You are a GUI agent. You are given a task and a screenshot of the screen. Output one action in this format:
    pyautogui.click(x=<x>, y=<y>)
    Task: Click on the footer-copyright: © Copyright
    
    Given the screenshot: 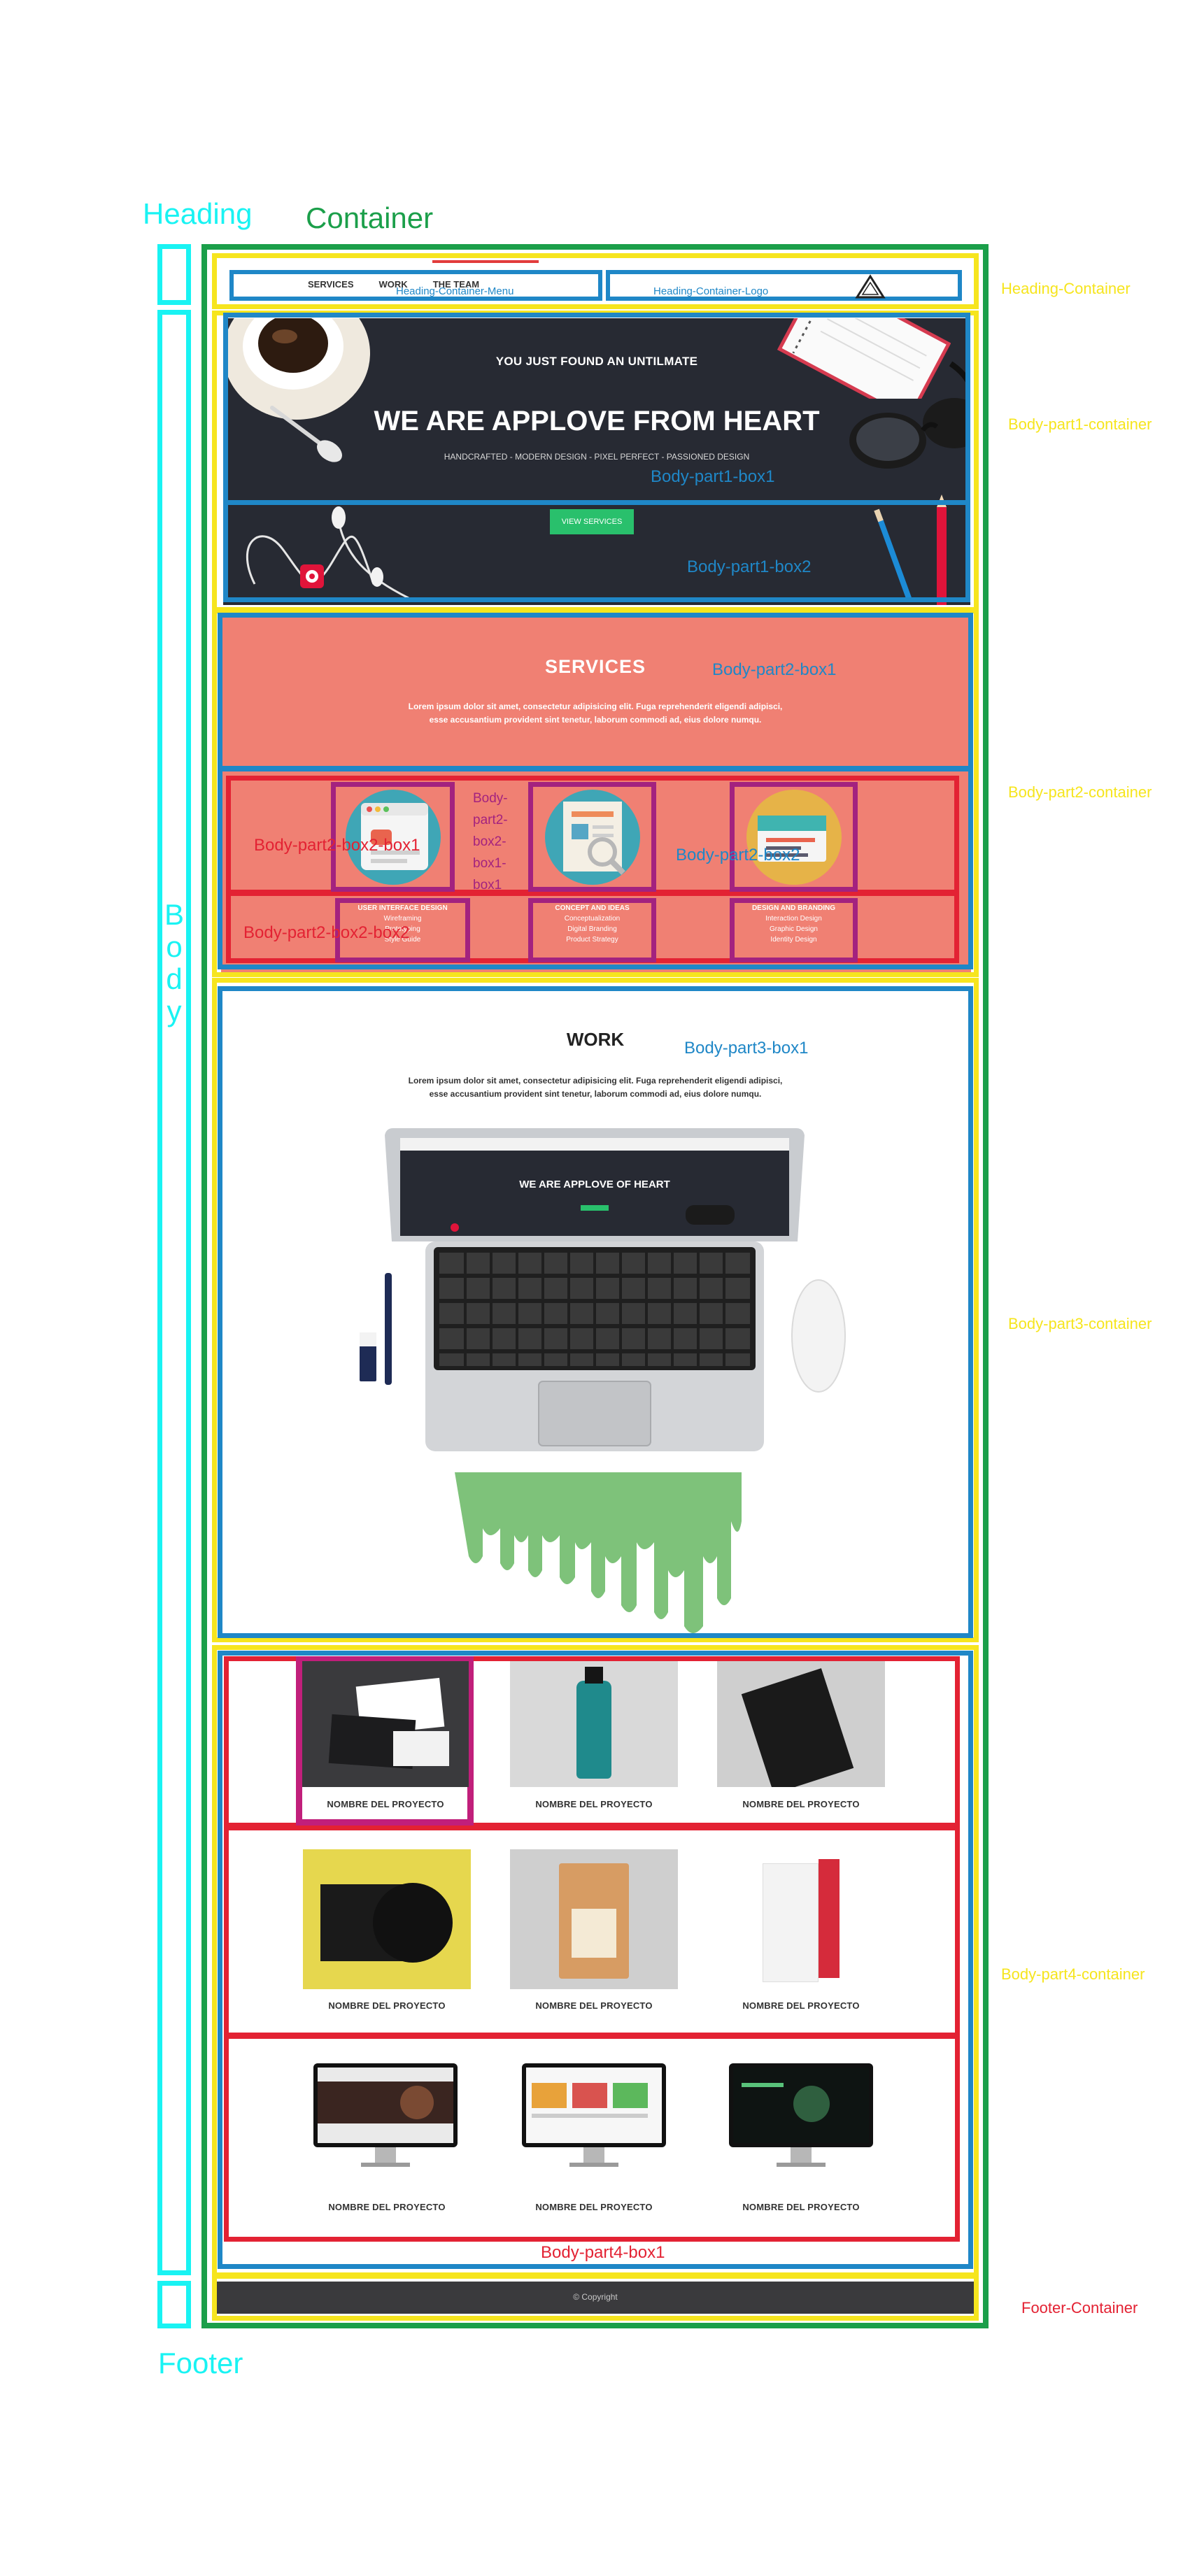 What is the action you would take?
    pyautogui.click(x=595, y=2297)
    